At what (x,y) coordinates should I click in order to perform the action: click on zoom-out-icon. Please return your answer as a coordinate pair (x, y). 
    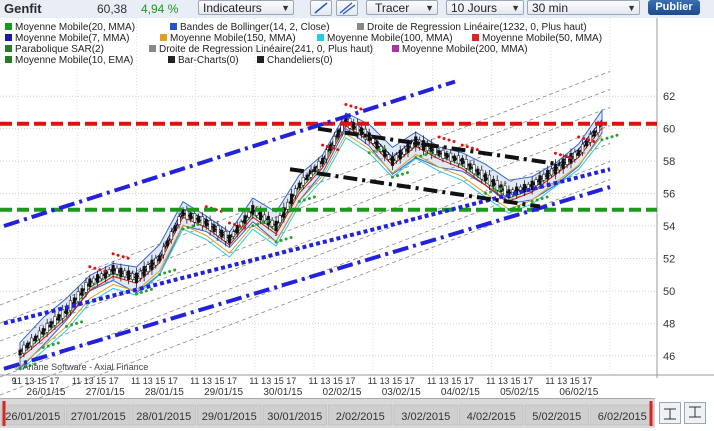
    Looking at the image, I should click on (695, 413).